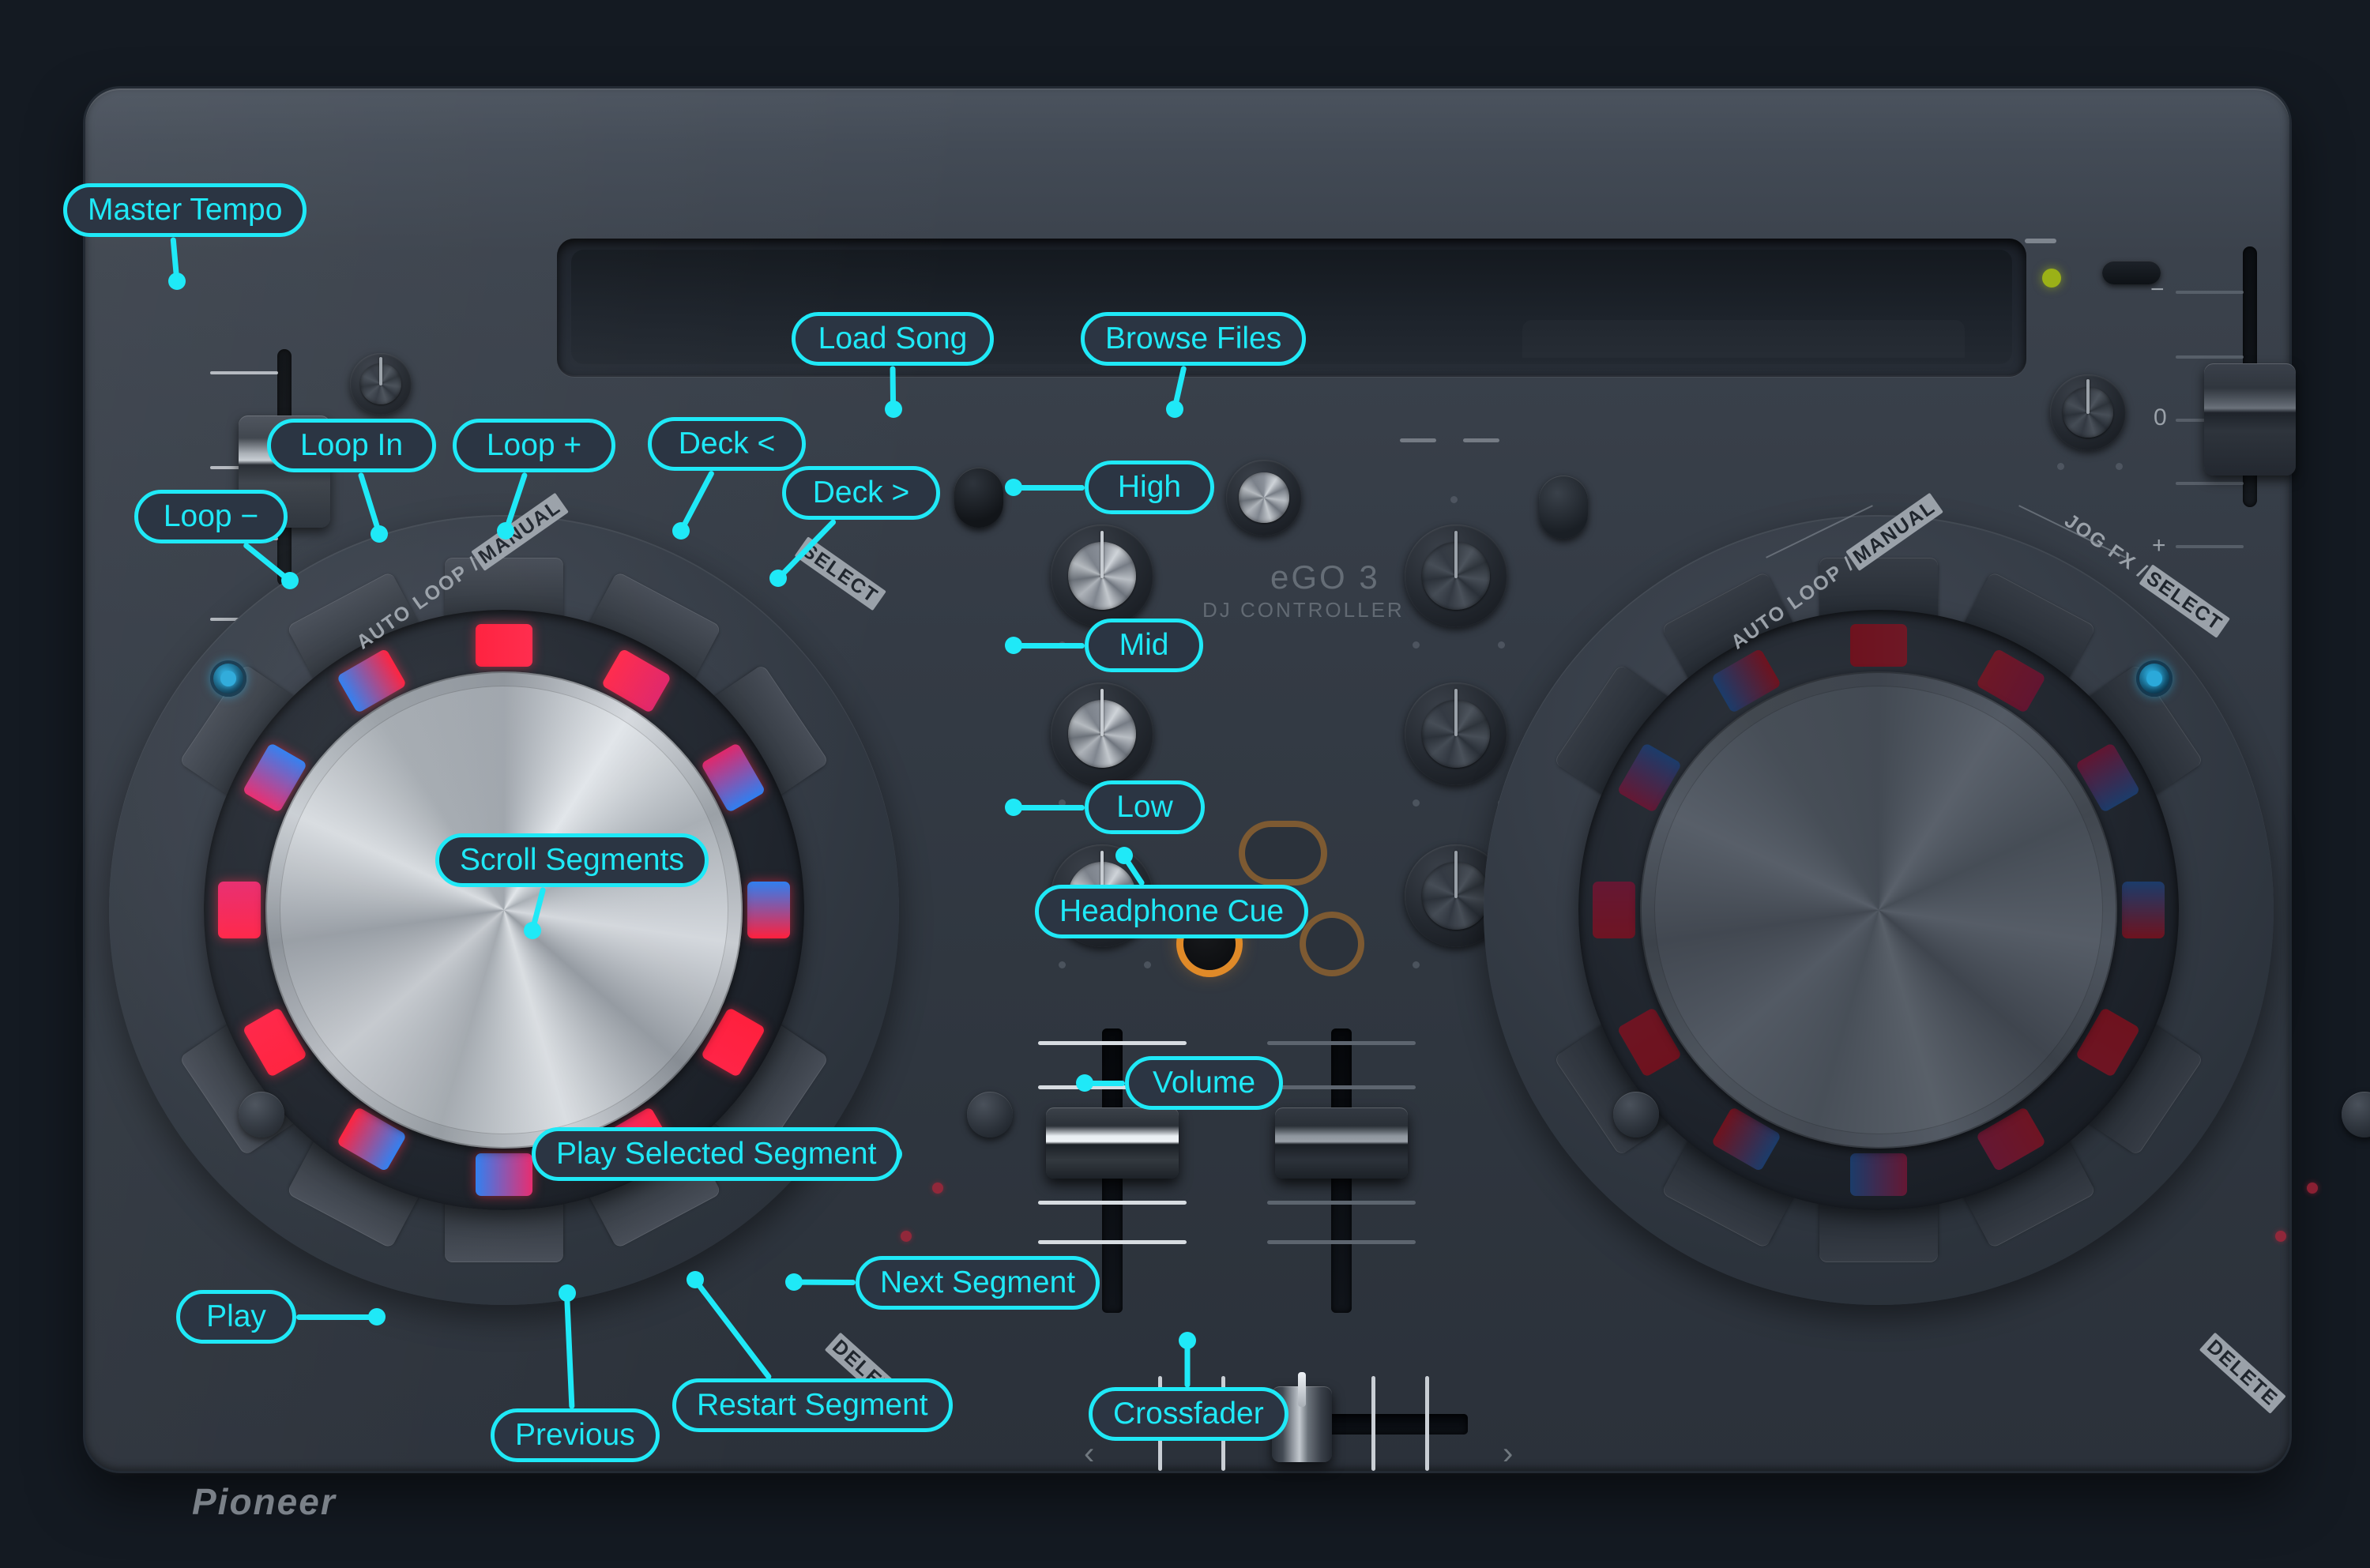 The image size is (2370, 1568). I want to click on load-song-button, so click(979, 498).